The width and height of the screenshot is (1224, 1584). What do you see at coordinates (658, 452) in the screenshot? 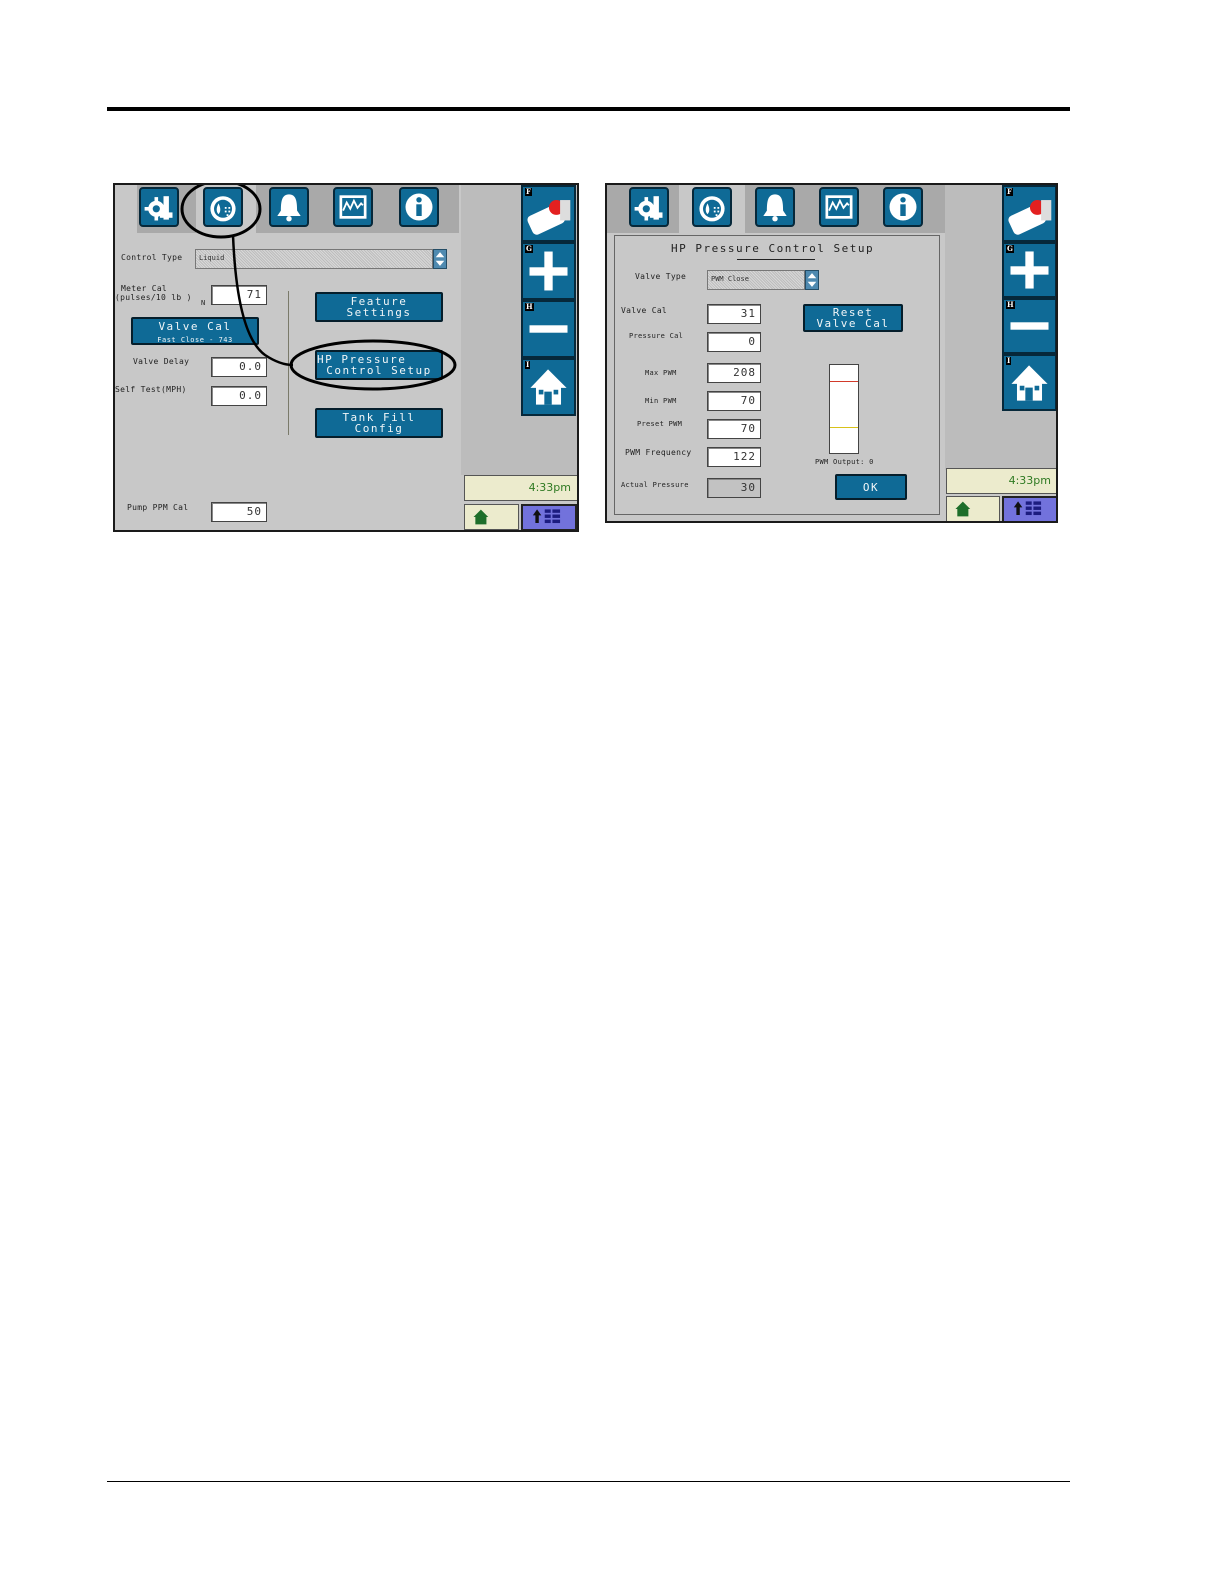
I see `pwm-frequency-label: PWM Frequency` at bounding box center [658, 452].